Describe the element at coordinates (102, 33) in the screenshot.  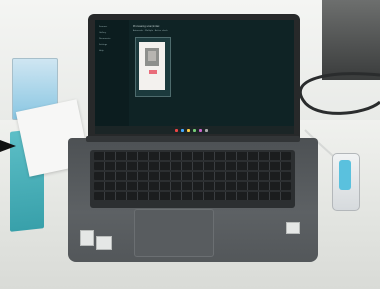
I see `sidebar-item-gallery: Gallery` at that location.